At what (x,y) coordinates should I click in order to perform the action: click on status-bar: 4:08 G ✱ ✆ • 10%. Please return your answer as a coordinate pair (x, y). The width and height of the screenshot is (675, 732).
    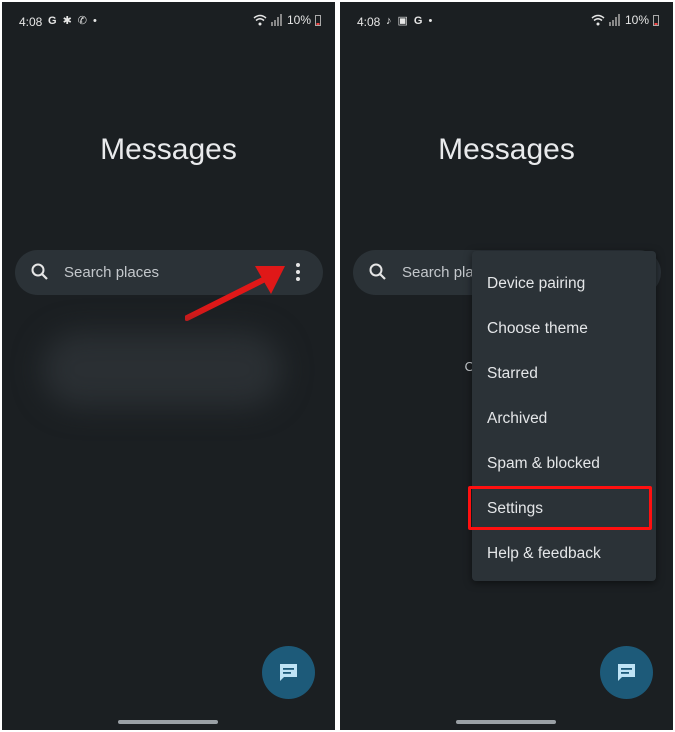
    Looking at the image, I should click on (168, 22).